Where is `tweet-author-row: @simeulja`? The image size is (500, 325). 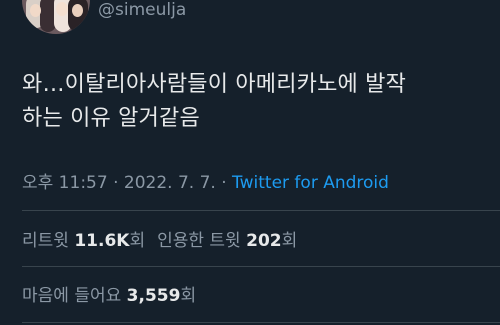
tweet-author-row: @simeulja is located at coordinates (104, 17).